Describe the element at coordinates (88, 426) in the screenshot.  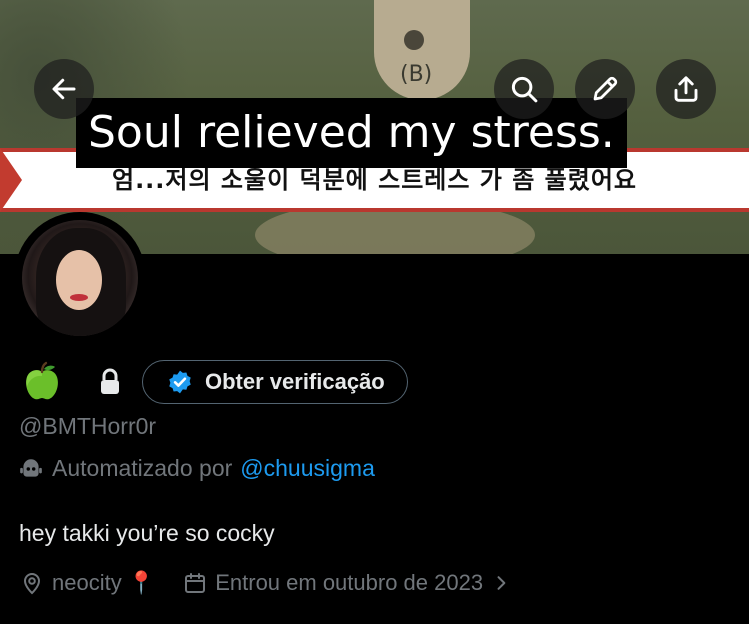
I see `profile-handle: @BMTHorr0r` at that location.